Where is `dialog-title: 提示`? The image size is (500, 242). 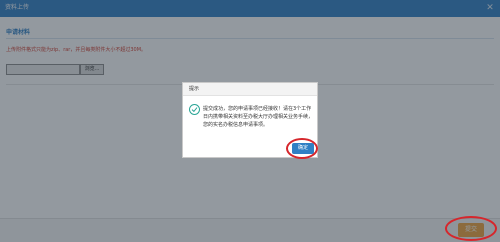
dialog-title: 提示 is located at coordinates (194, 89).